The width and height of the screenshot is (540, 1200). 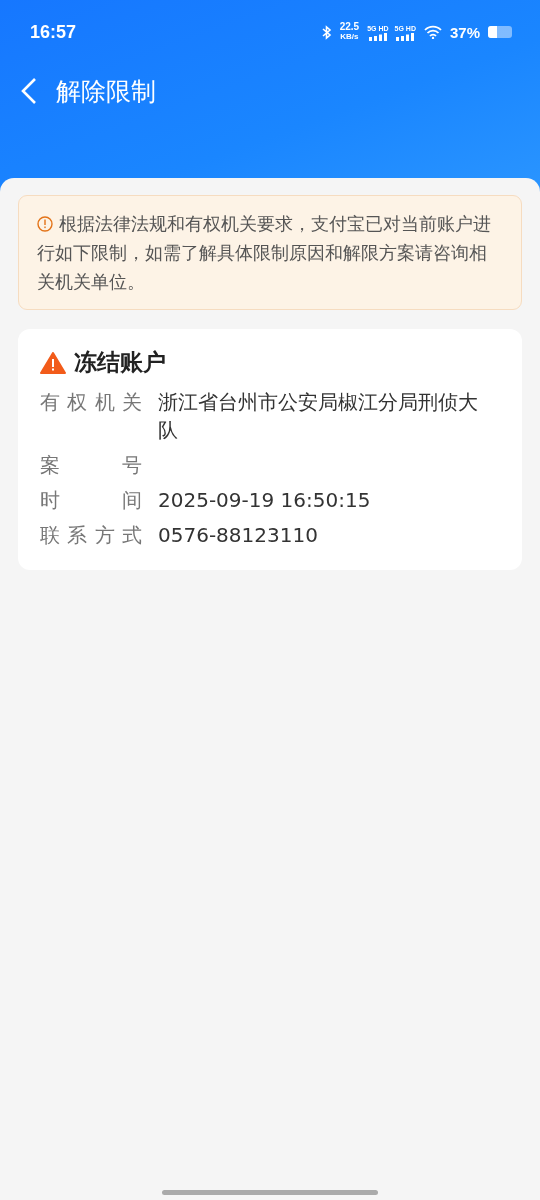 What do you see at coordinates (265, 500) in the screenshot?
I see `field-value: 2025-09-19 16:50:15` at bounding box center [265, 500].